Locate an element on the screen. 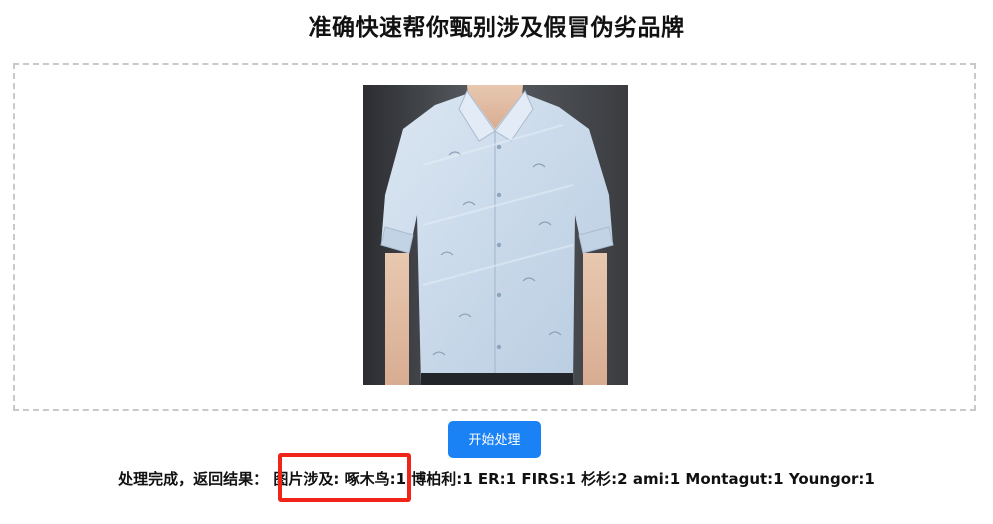 The width and height of the screenshot is (993, 524). start-processing-button: 开始处理 is located at coordinates (494, 439).